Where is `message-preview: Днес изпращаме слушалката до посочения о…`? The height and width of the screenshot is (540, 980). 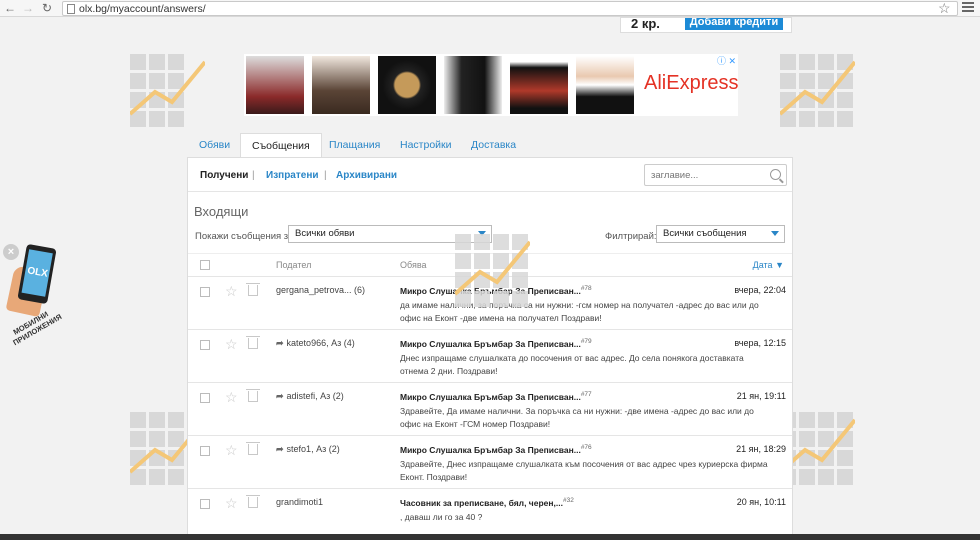 message-preview: Днес изпращаме слушалката до посочения о… is located at coordinates (572, 364).